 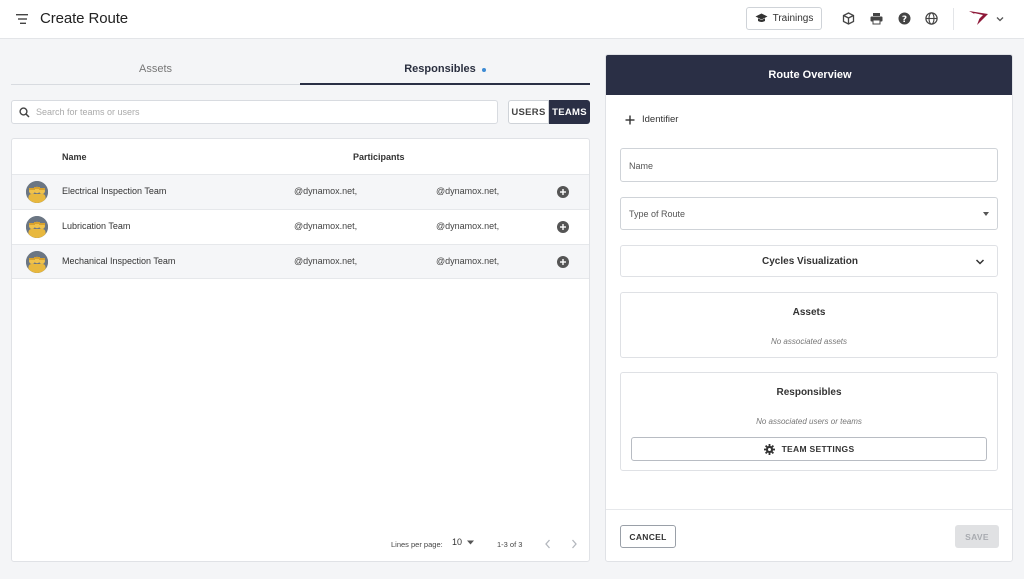 I want to click on brand-logo, so click(x=979, y=18).